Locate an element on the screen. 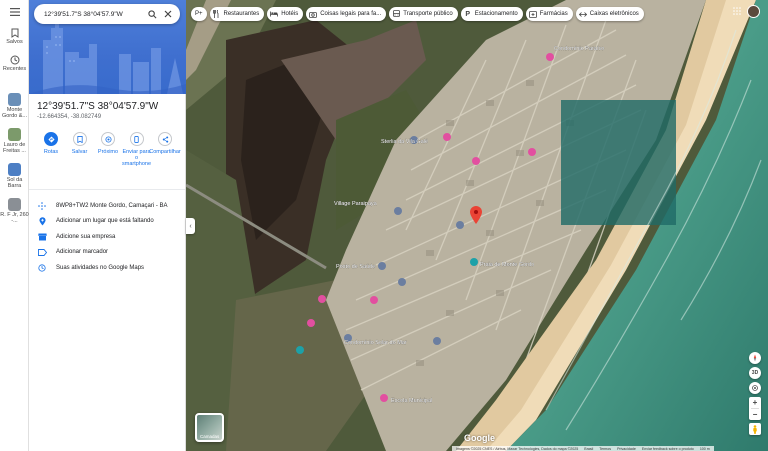  action-label: Compartilhar is located at coordinates (165, 152).